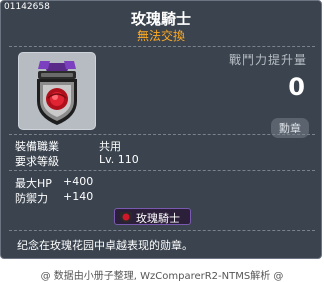 Image resolution: width=324 pixels, height=282 pixels. I want to click on medal-name-tag: 玫瑰騎士, so click(152, 216).